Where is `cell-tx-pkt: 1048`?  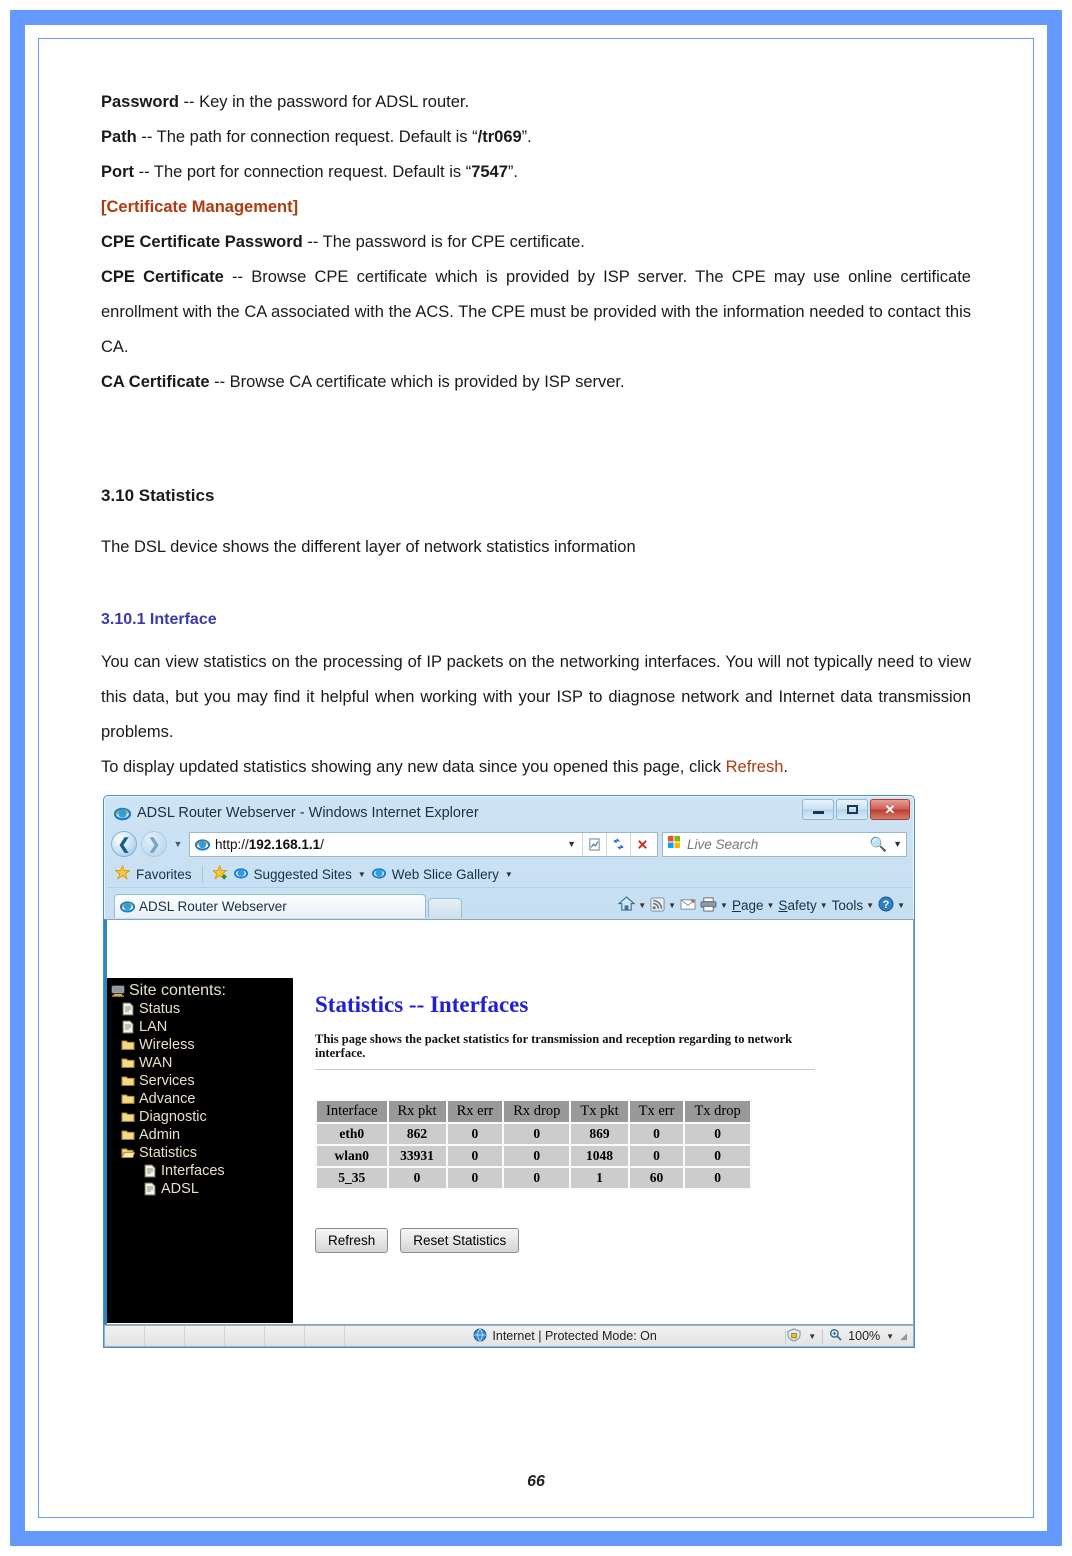 cell-tx-pkt: 1048 is located at coordinates (599, 1156).